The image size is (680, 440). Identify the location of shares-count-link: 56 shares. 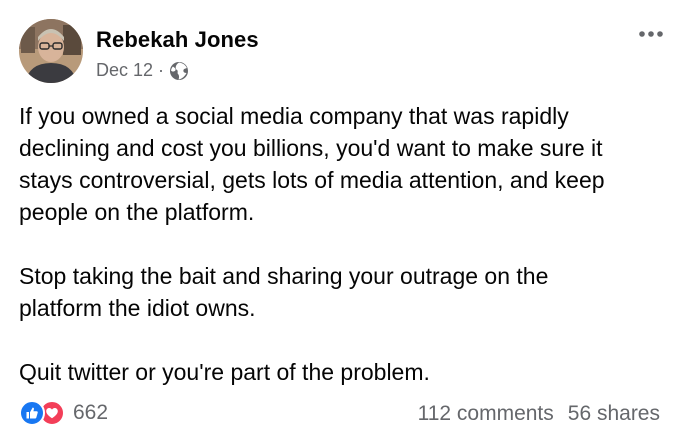
(614, 414).